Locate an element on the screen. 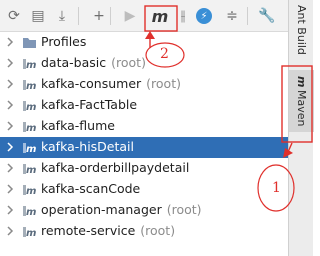  module-name: kafka-hisDetail is located at coordinates (87, 146).